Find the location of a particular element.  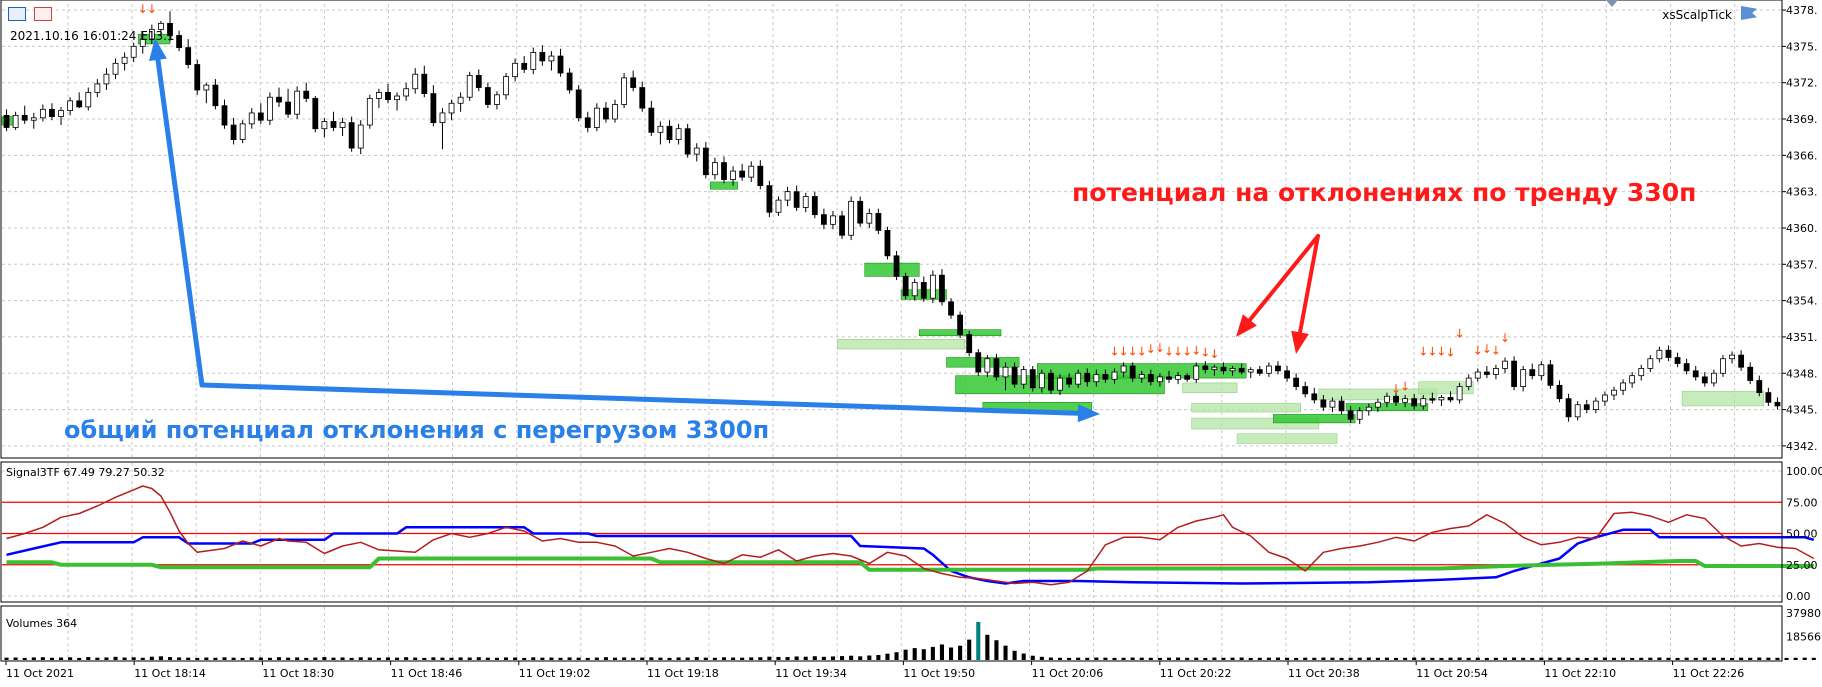

price-tick-label: 4345. is located at coordinates (1802, 410).